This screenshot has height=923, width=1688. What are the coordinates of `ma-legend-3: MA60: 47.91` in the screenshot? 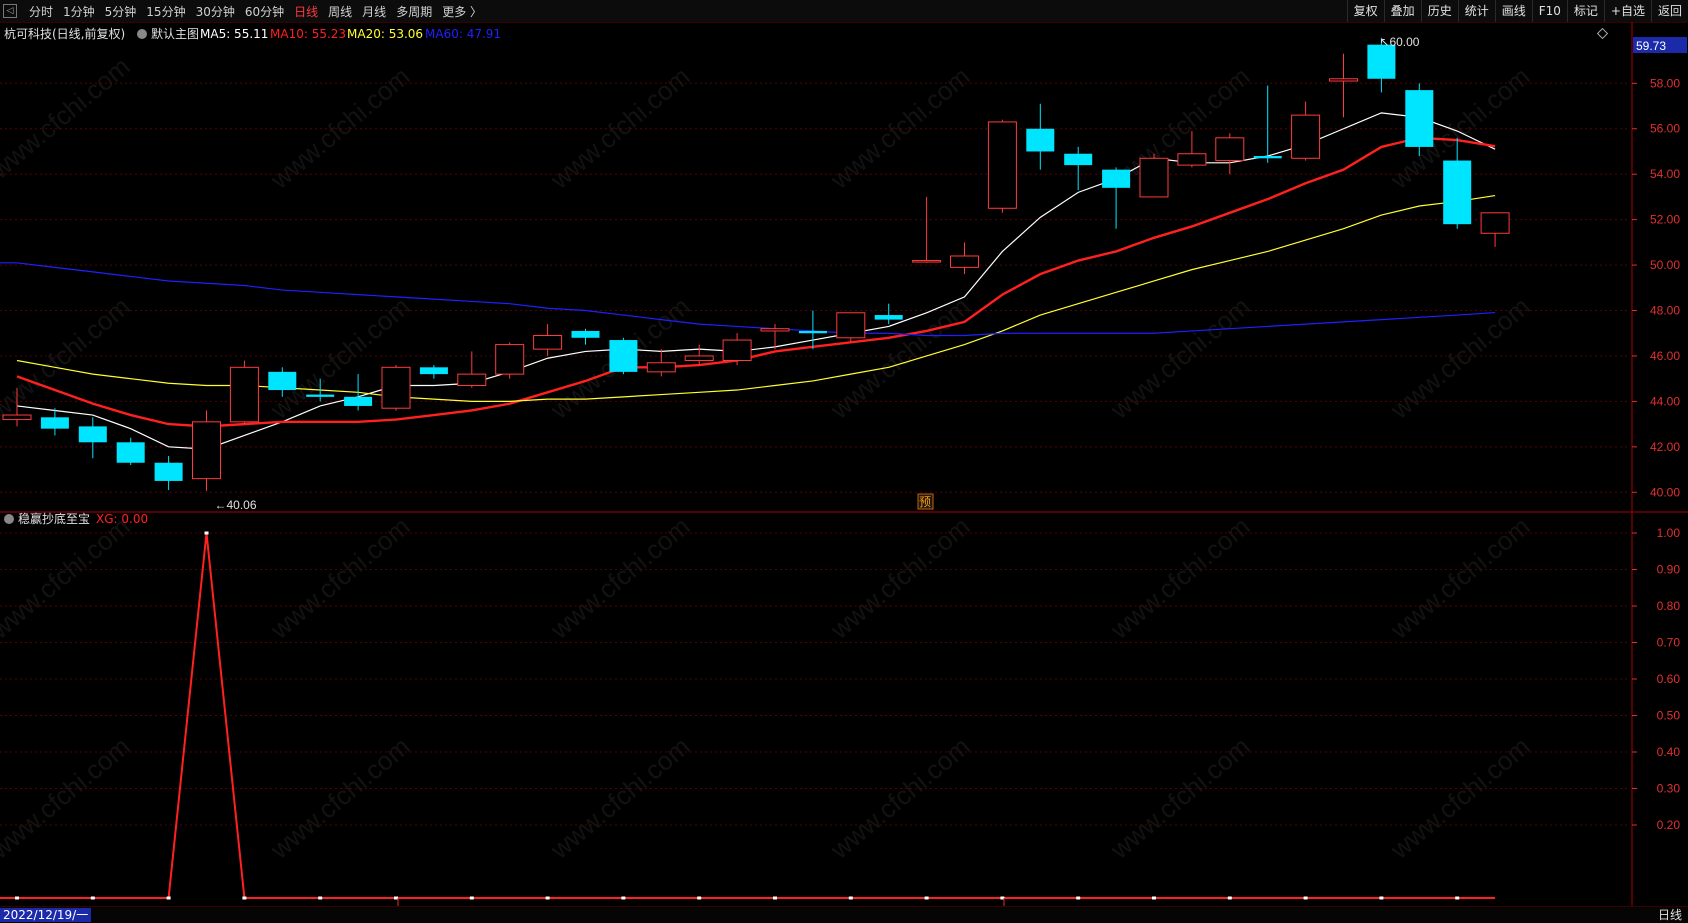 It's located at (463, 34).